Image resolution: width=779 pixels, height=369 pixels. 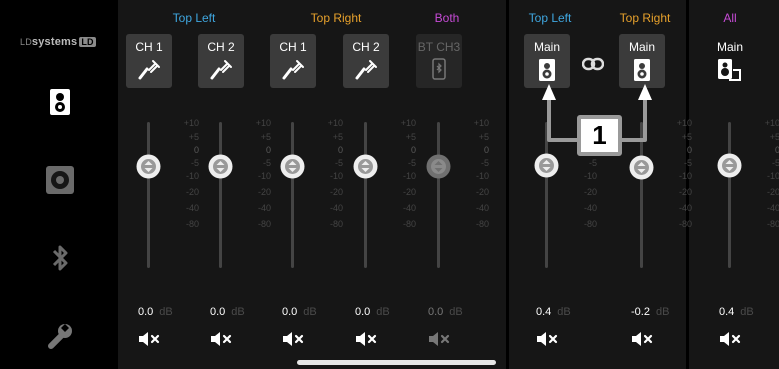 What do you see at coordinates (597, 113) in the screenshot?
I see `annotation-arrows` at bounding box center [597, 113].